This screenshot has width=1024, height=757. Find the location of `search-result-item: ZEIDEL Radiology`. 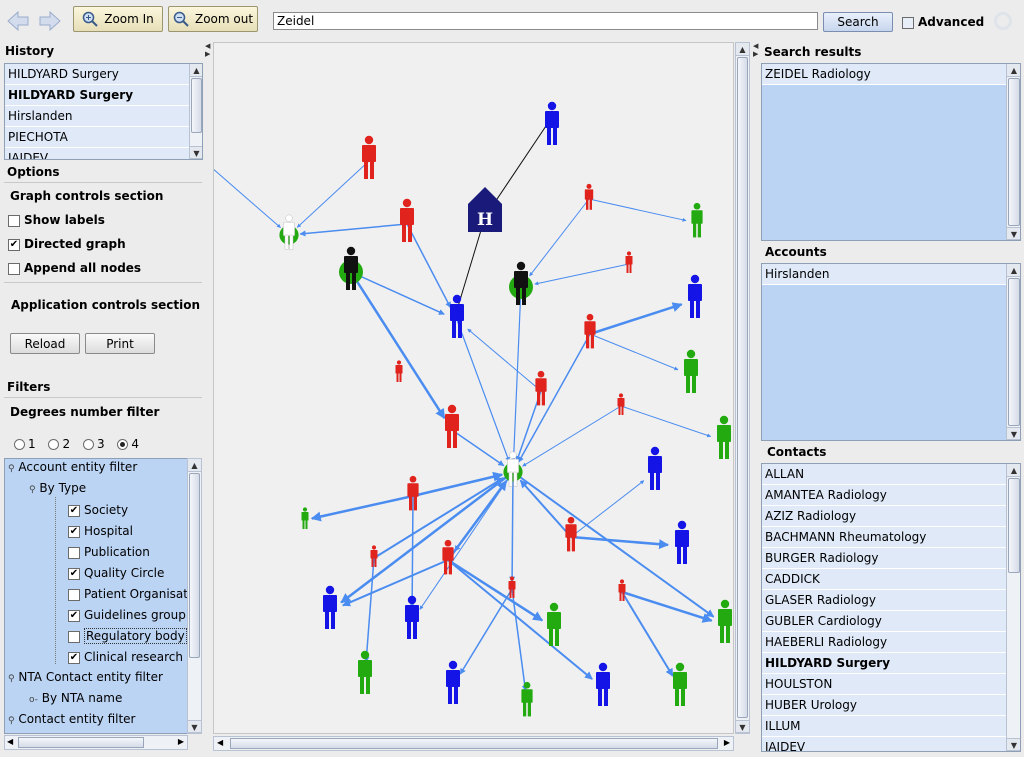

search-result-item: ZEIDEL Radiology is located at coordinates (884, 74).